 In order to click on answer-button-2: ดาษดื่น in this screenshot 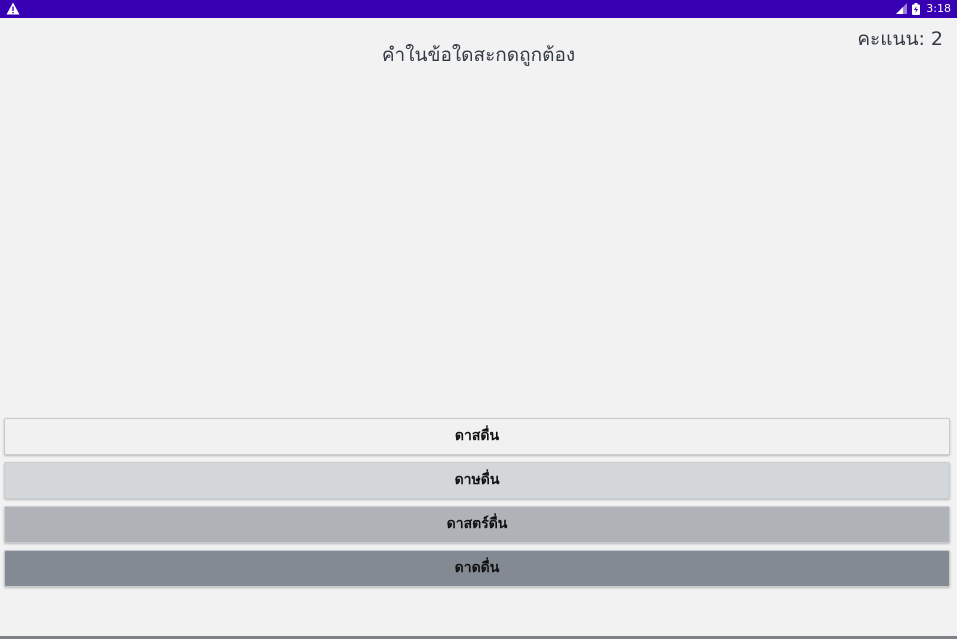, I will do `click(477, 480)`.